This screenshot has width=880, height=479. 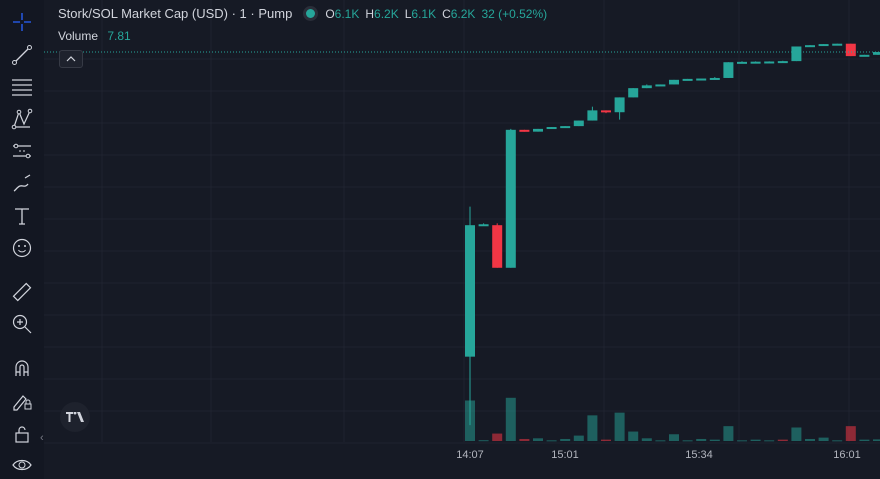 I want to click on magnet-icon, so click(x=22, y=368).